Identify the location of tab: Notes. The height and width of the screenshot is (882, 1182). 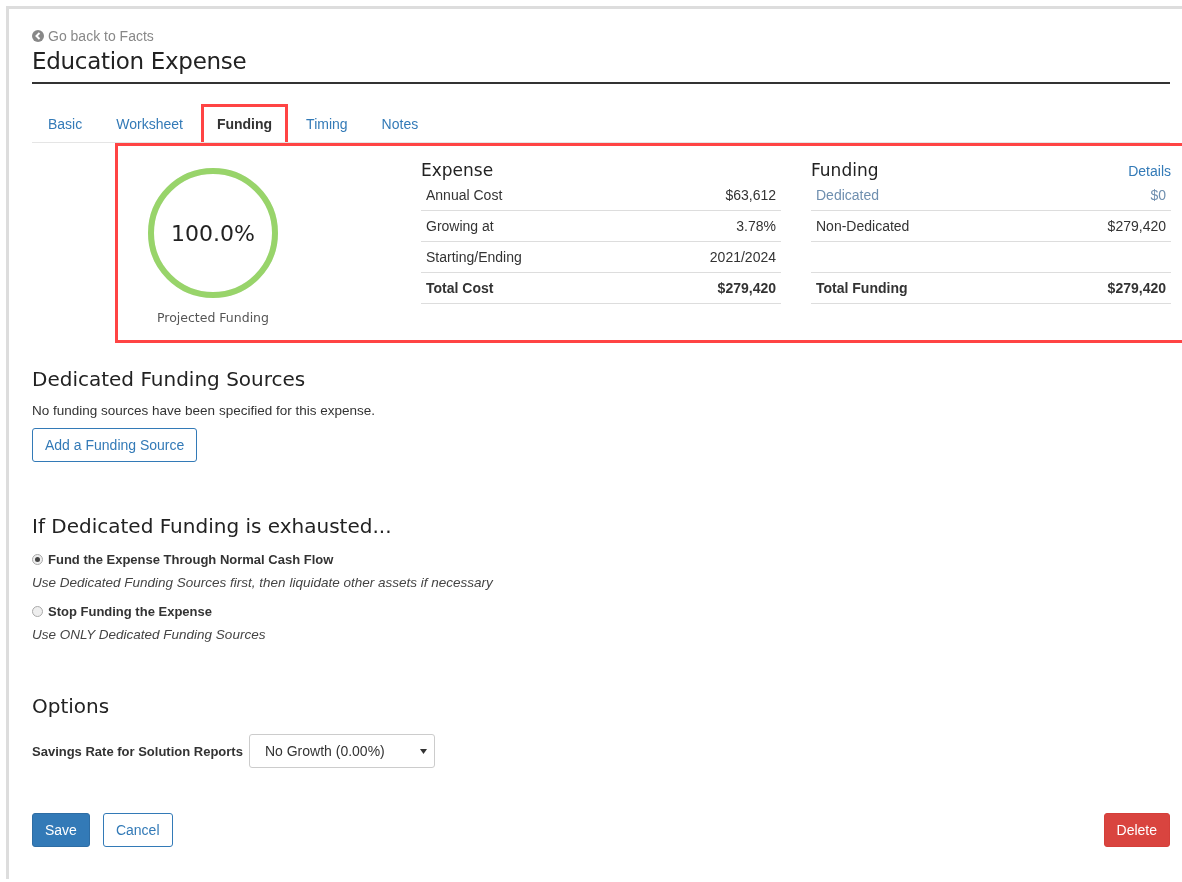
(400, 123).